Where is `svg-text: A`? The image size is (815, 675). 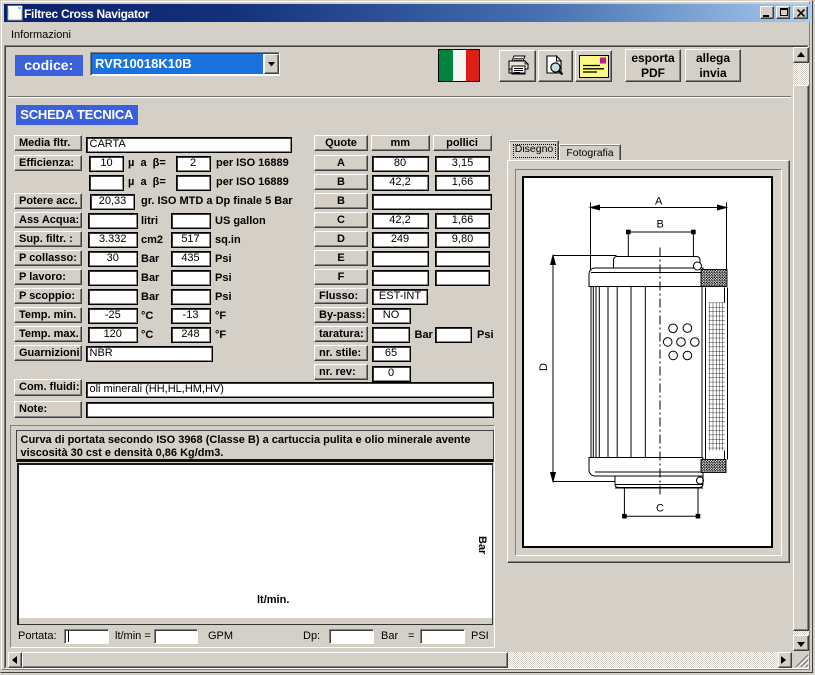
svg-text: A is located at coordinates (659, 201).